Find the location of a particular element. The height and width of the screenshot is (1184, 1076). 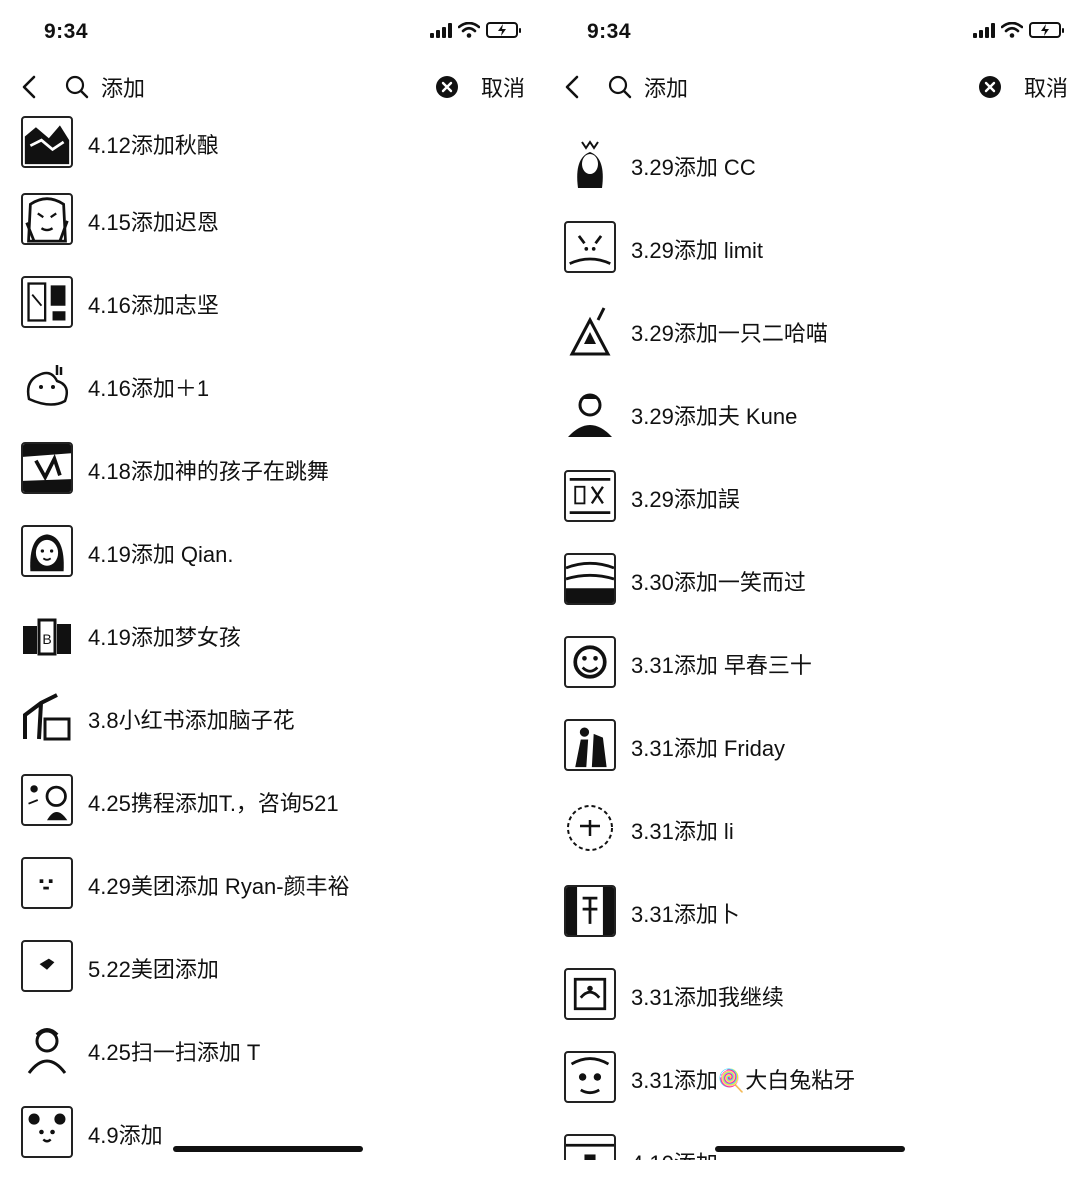

list-item: 3.8小红书添加脑子花 is located at coordinates (269, 726).